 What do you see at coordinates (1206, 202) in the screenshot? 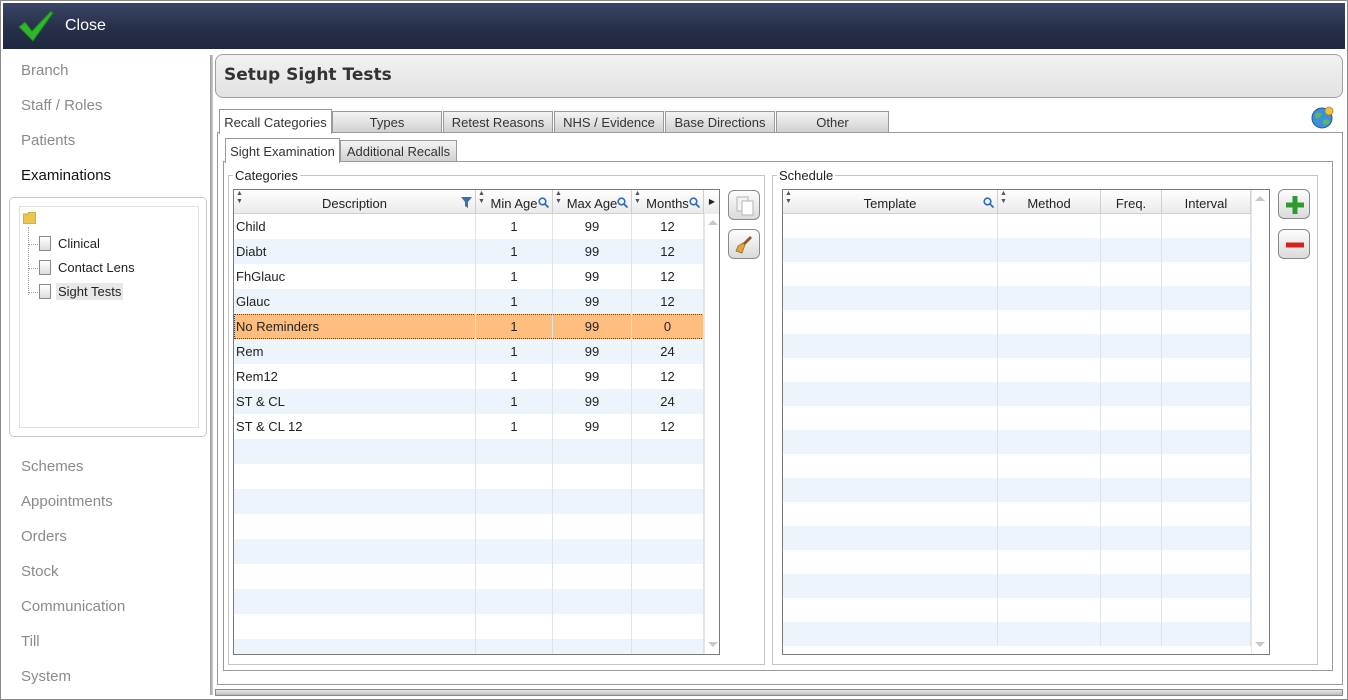
I see `column-header-interval: Interval` at bounding box center [1206, 202].